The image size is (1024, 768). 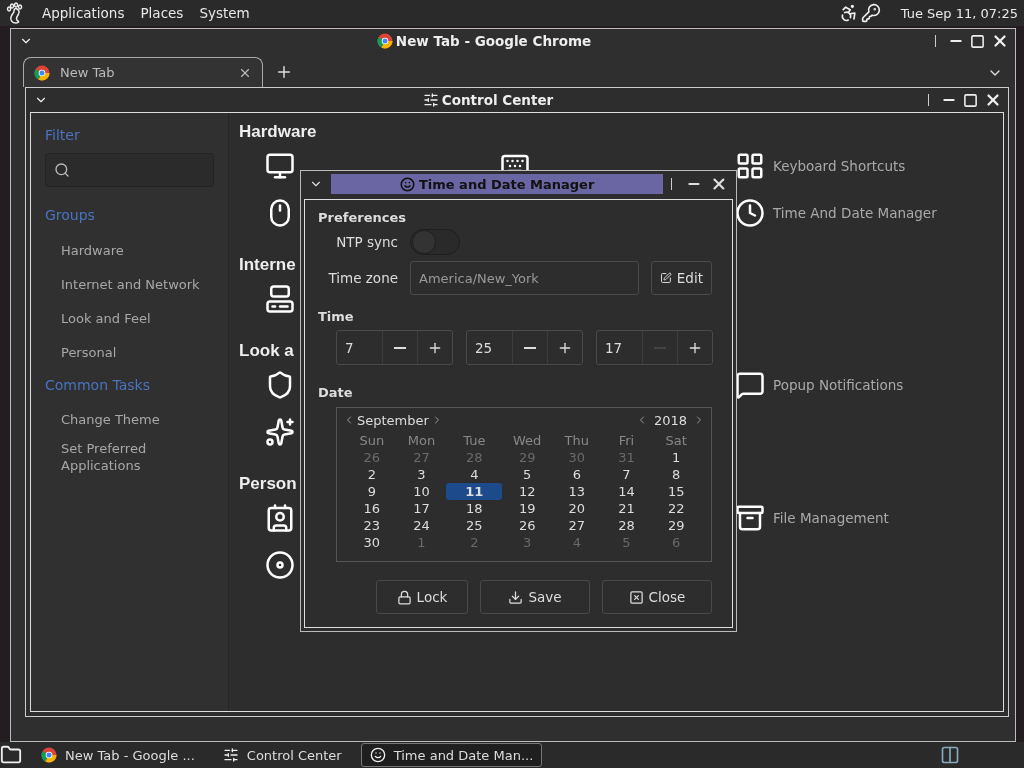 What do you see at coordinates (362, 217) in the screenshot?
I see `section-heading: Preferences` at bounding box center [362, 217].